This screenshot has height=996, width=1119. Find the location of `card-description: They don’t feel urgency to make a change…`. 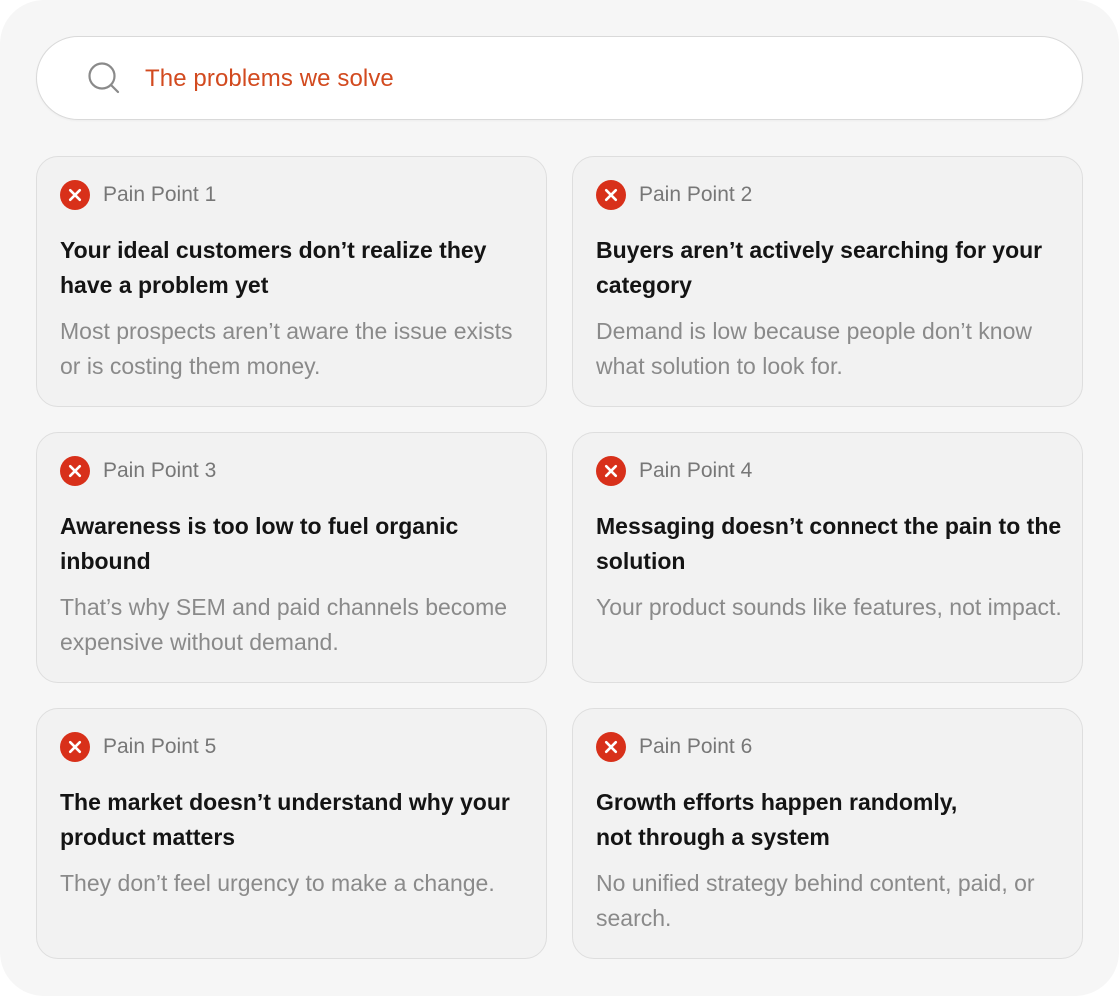

card-description: They don’t feel urgency to make a change… is located at coordinates (277, 883).